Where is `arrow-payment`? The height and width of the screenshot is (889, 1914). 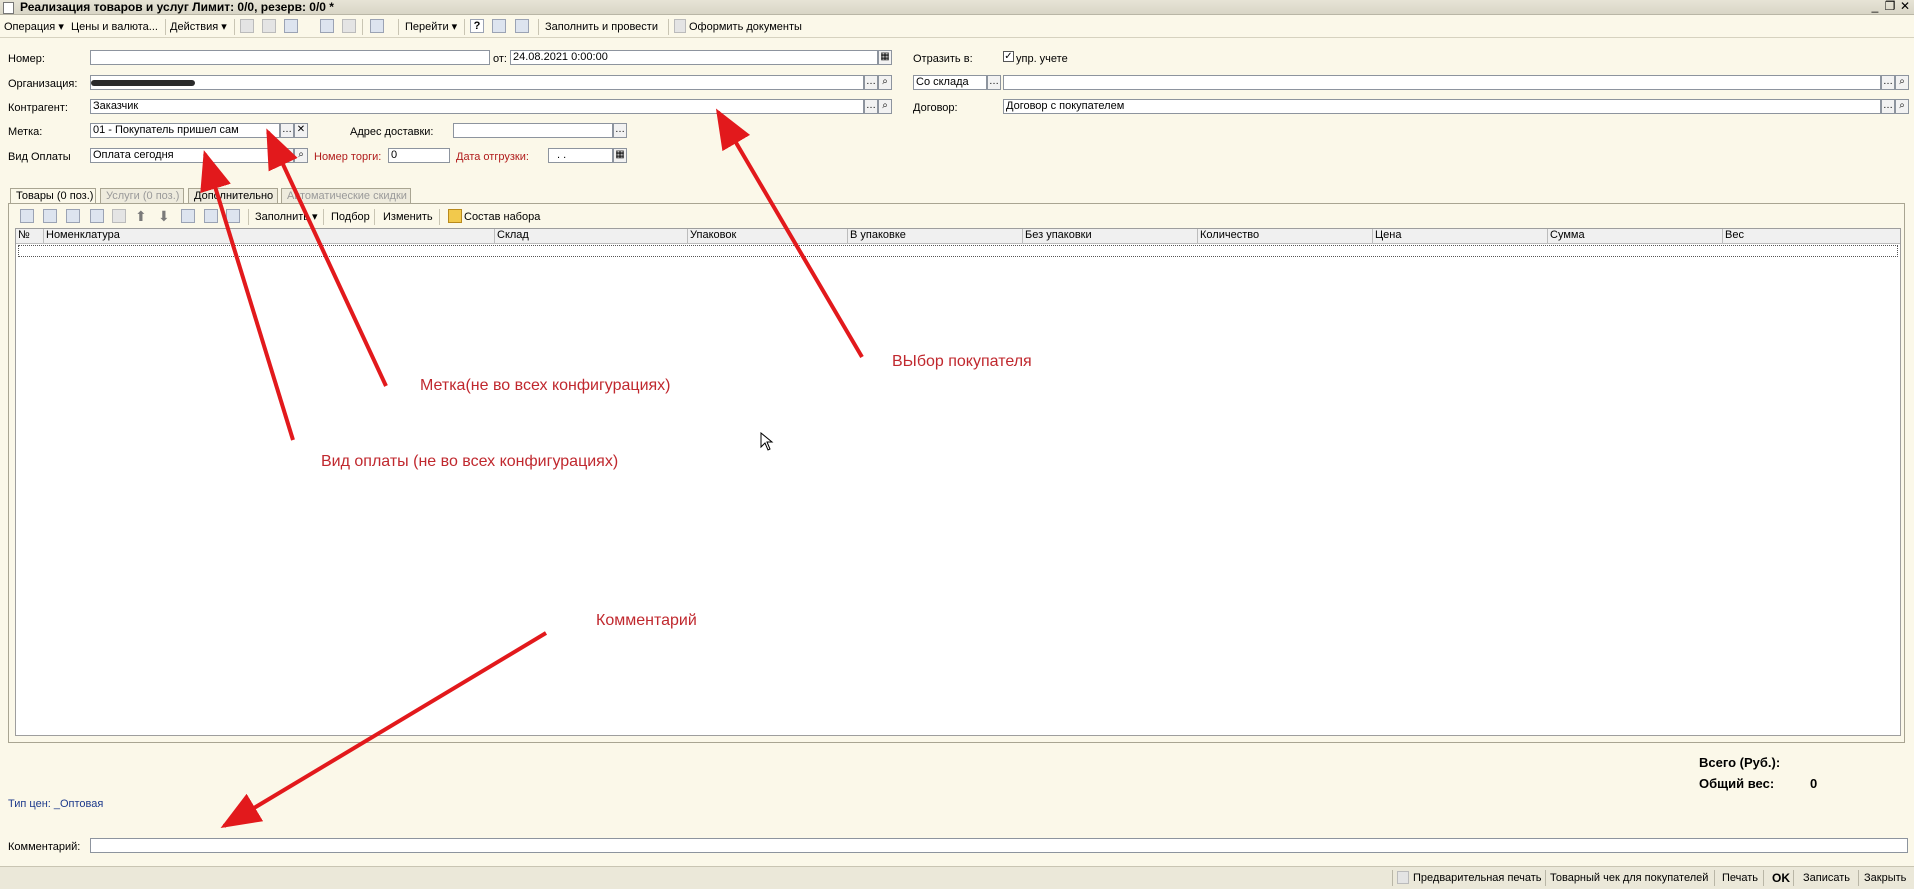
arrow-payment is located at coordinates (247, 295).